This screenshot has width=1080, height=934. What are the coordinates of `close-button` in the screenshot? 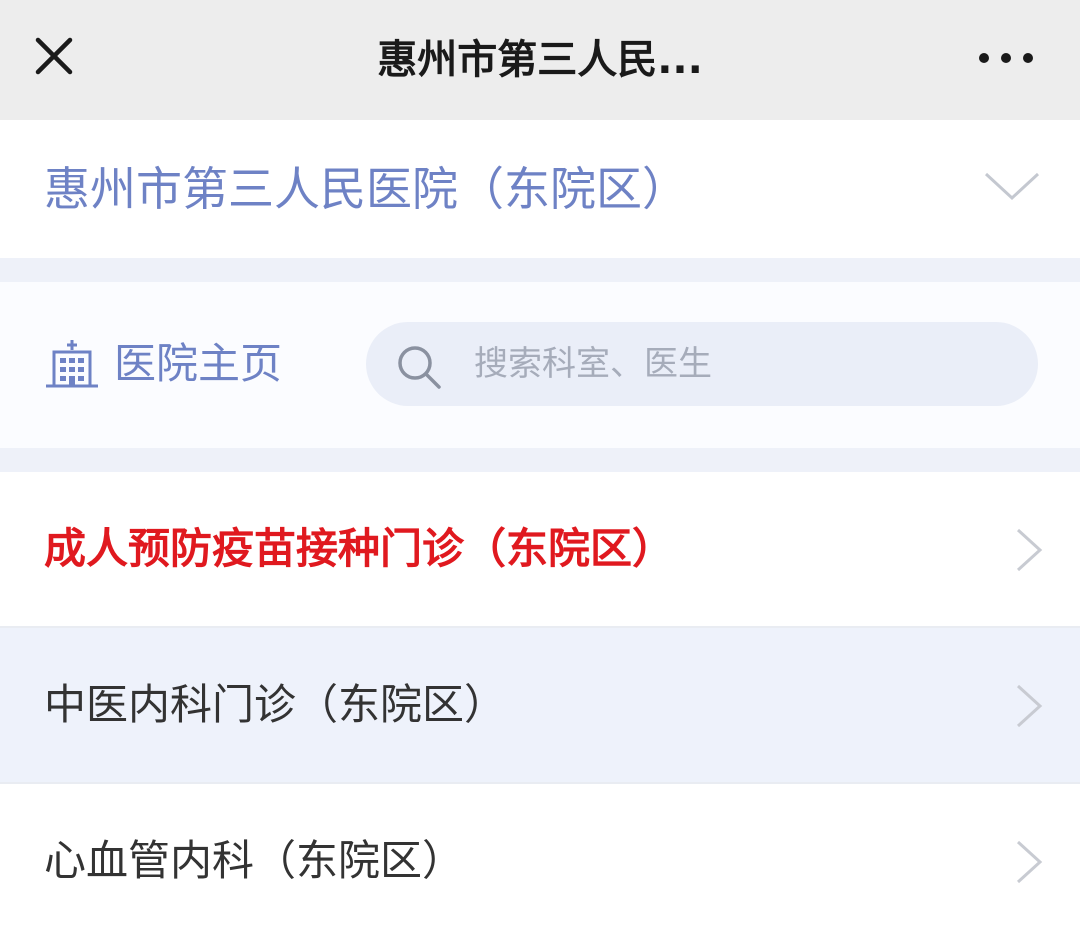 It's located at (54, 56).